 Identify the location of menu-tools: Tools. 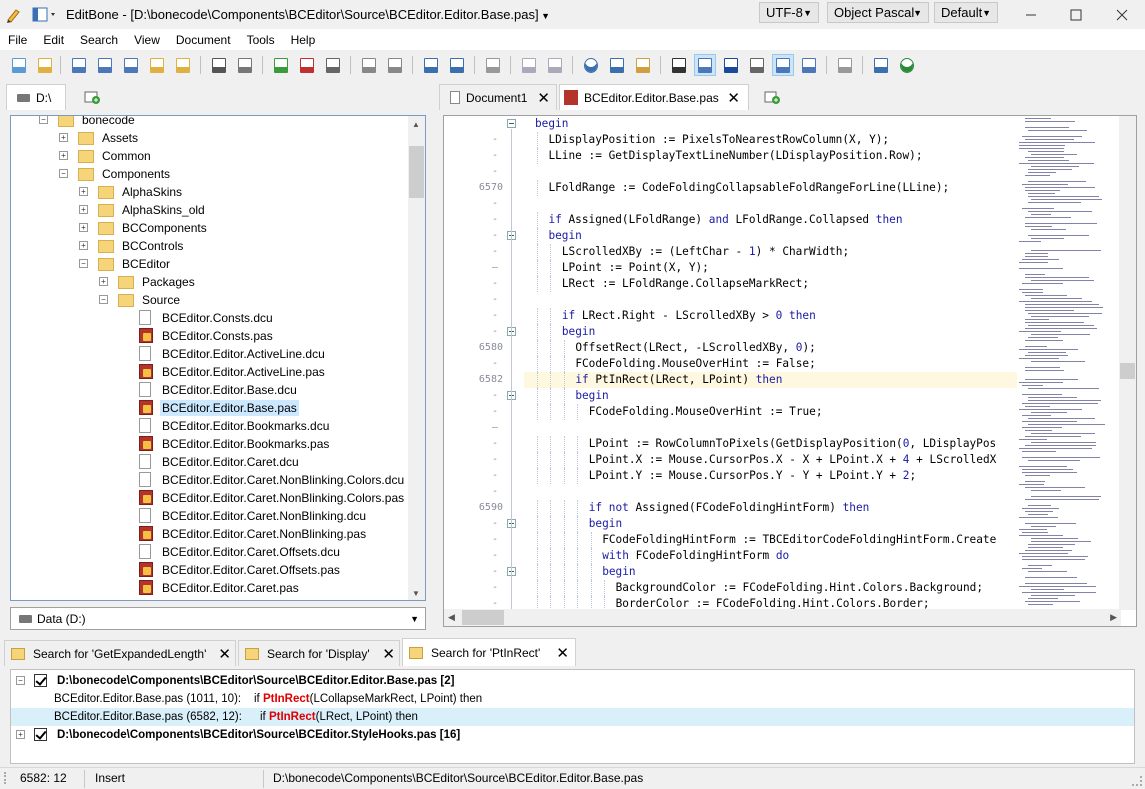
(261, 40).